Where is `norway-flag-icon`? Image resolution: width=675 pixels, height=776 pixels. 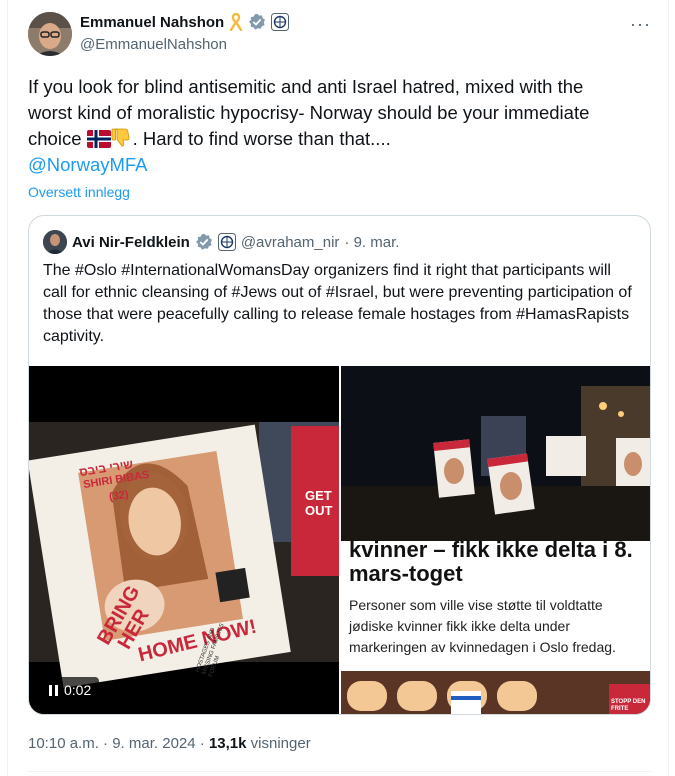
norway-flag-icon is located at coordinates (98, 139).